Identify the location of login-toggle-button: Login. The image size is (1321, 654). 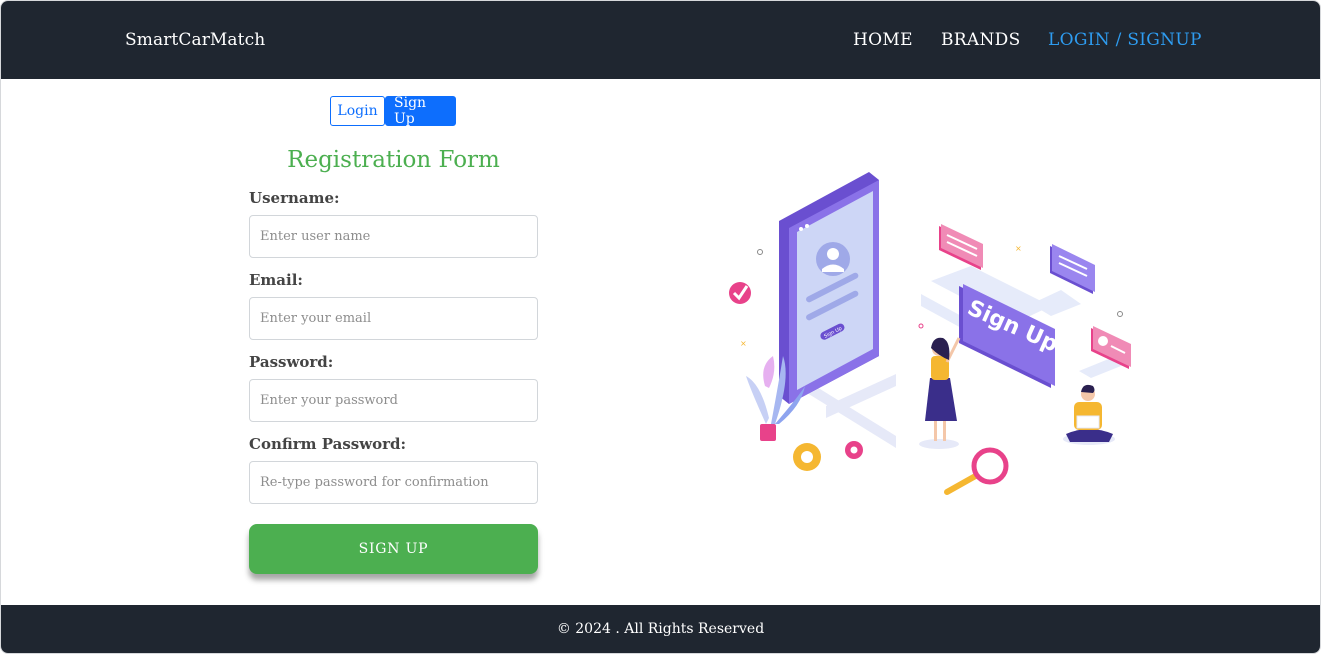
(357, 111).